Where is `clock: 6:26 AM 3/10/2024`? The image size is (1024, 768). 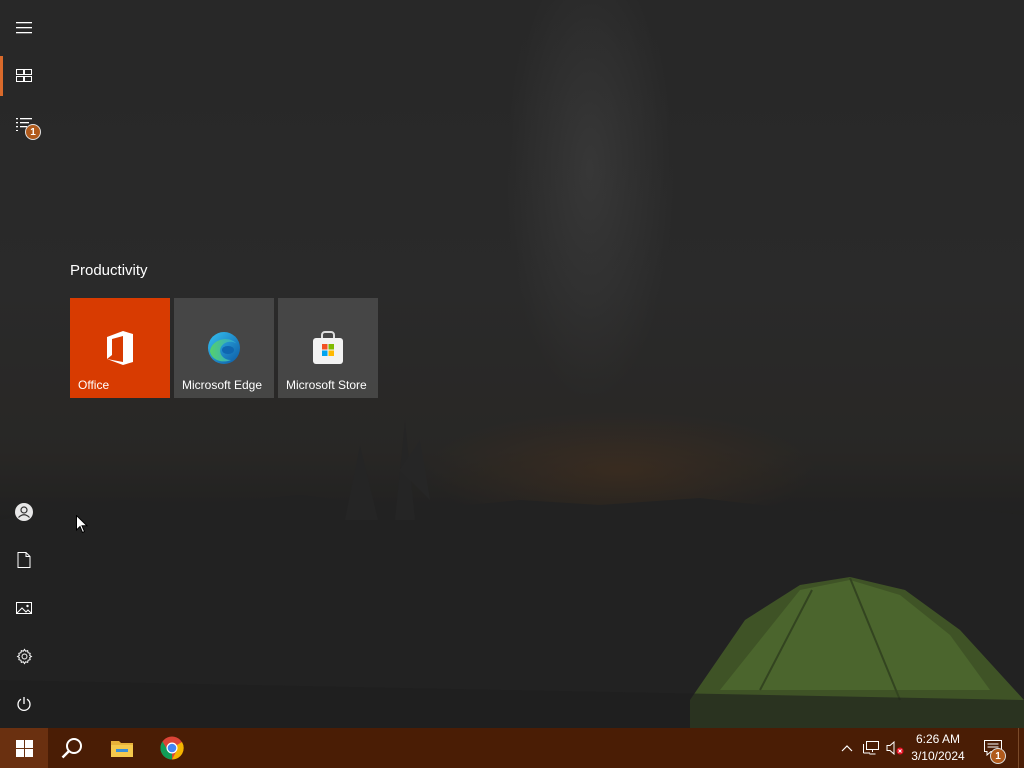
clock: 6:26 AM 3/10/2024 is located at coordinates (938, 748).